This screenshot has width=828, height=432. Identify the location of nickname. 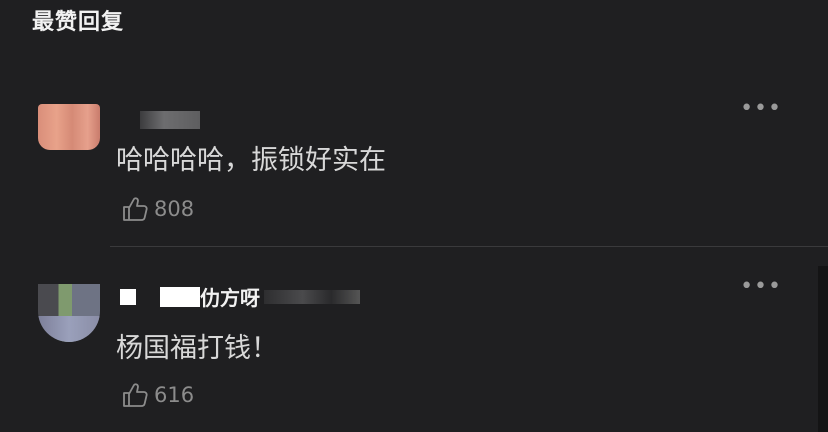
(170, 117).